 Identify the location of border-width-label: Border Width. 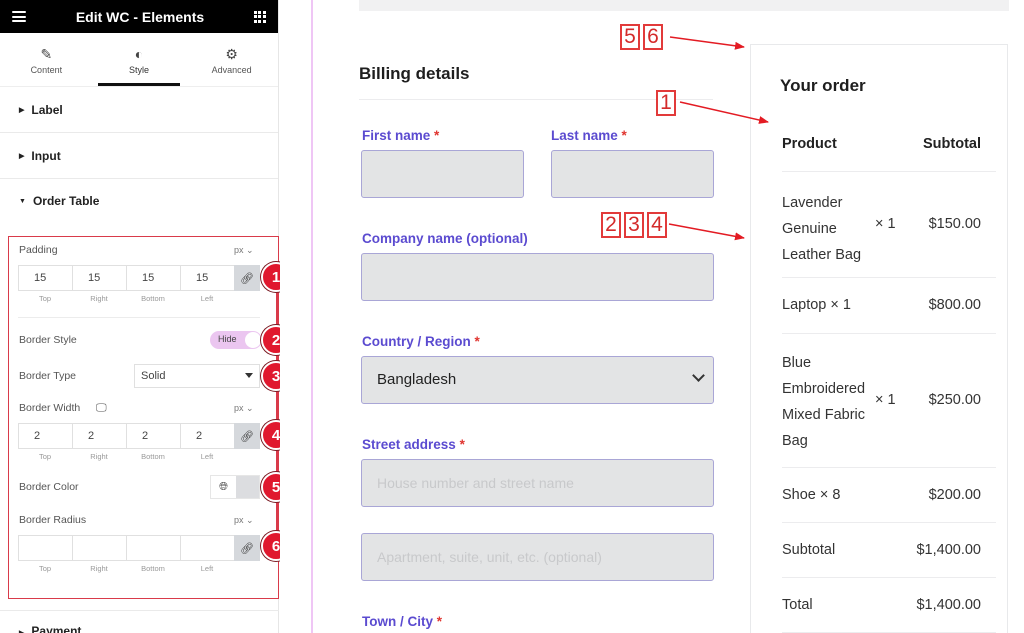
(50, 408).